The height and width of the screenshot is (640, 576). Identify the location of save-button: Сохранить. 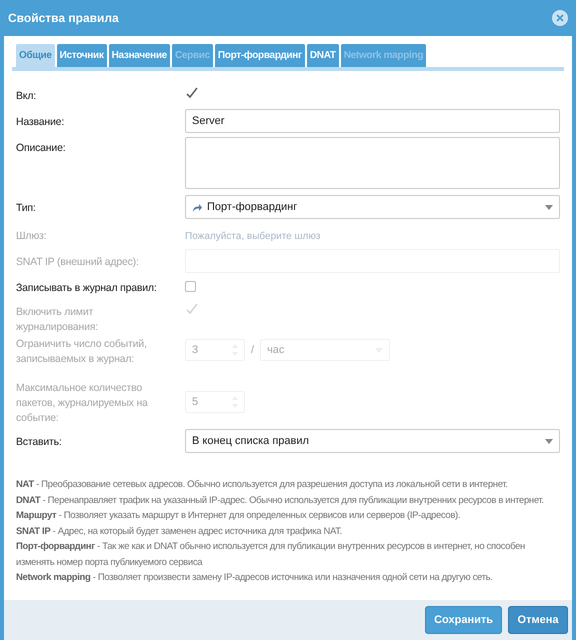
(463, 620).